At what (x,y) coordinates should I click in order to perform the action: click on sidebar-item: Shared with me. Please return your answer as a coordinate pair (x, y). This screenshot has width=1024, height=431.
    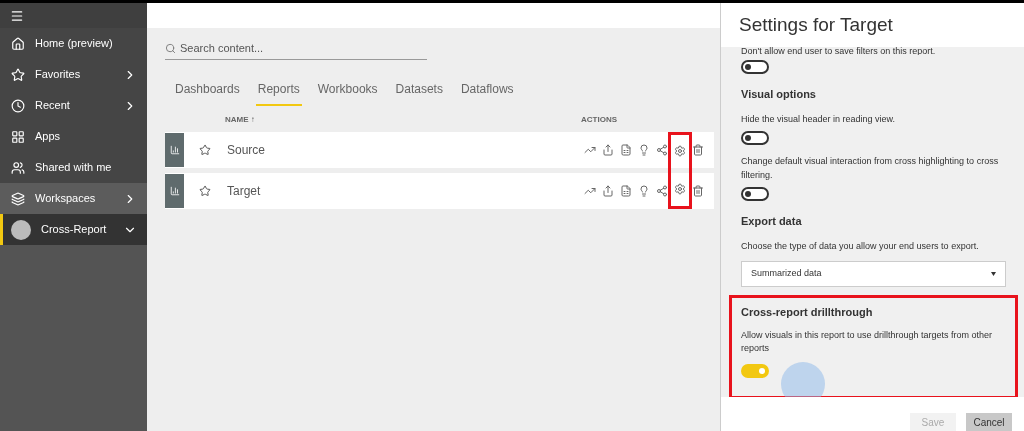
    Looking at the image, I should click on (73, 167).